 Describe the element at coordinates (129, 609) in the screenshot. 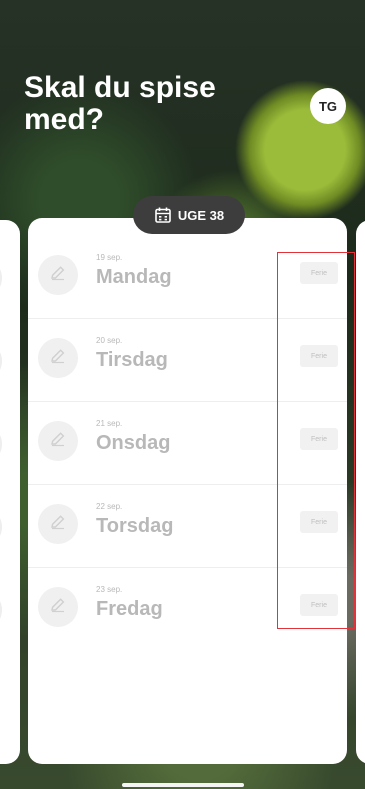

I see `day-name: Fredag` at that location.